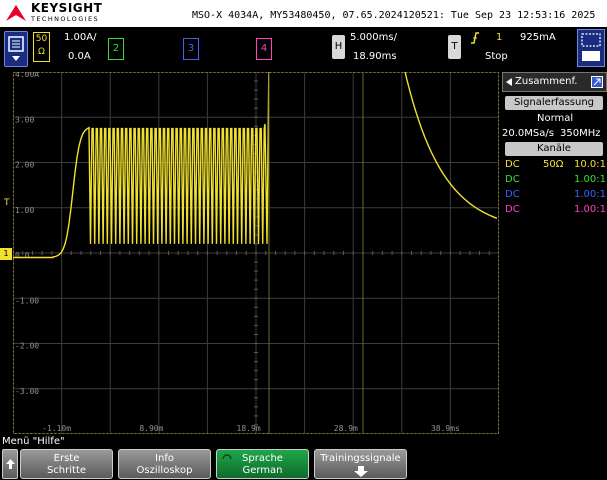 This screenshot has height=480, width=607. Describe the element at coordinates (27, 346) in the screenshot. I see `y-tick-label: -2.00` at that location.